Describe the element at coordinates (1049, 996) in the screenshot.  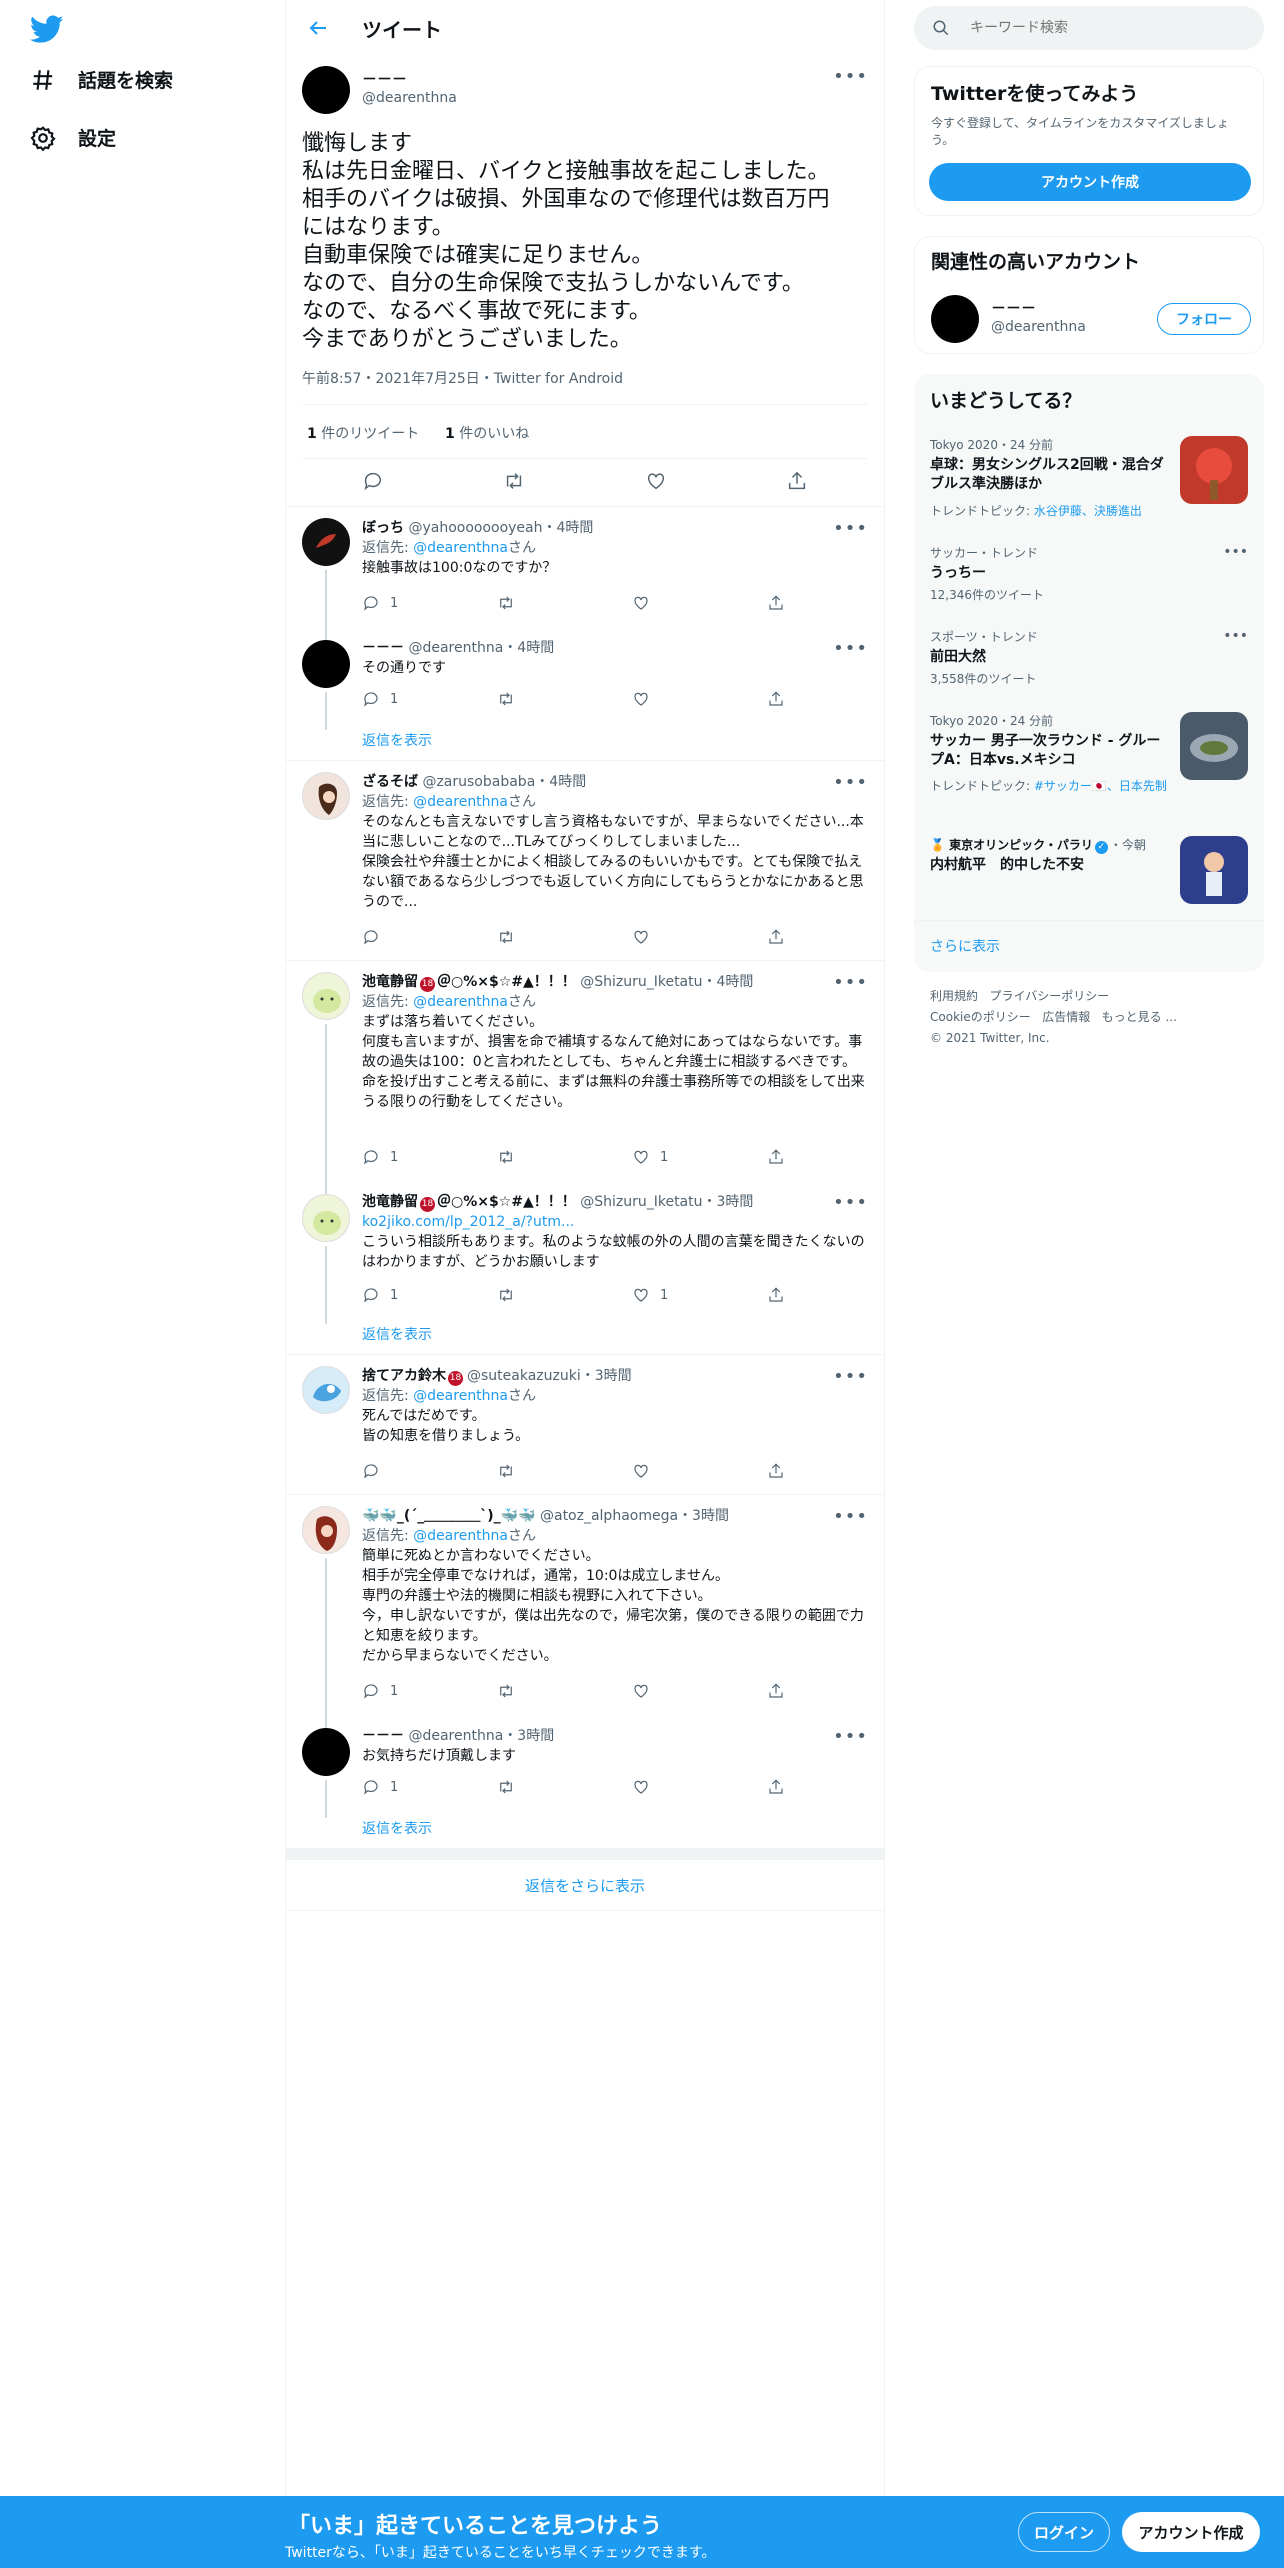
I see `privacy-link: プライバシーポリシー` at that location.